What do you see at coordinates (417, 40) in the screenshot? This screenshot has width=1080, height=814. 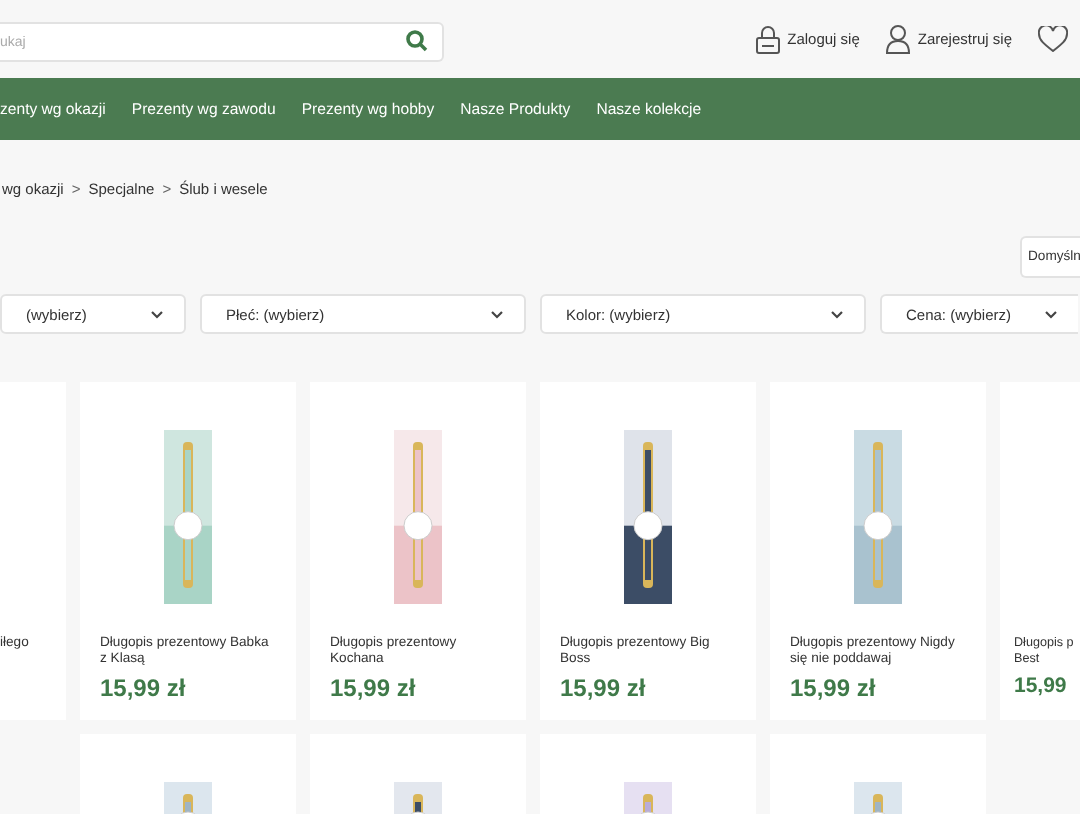 I see `search-icon` at bounding box center [417, 40].